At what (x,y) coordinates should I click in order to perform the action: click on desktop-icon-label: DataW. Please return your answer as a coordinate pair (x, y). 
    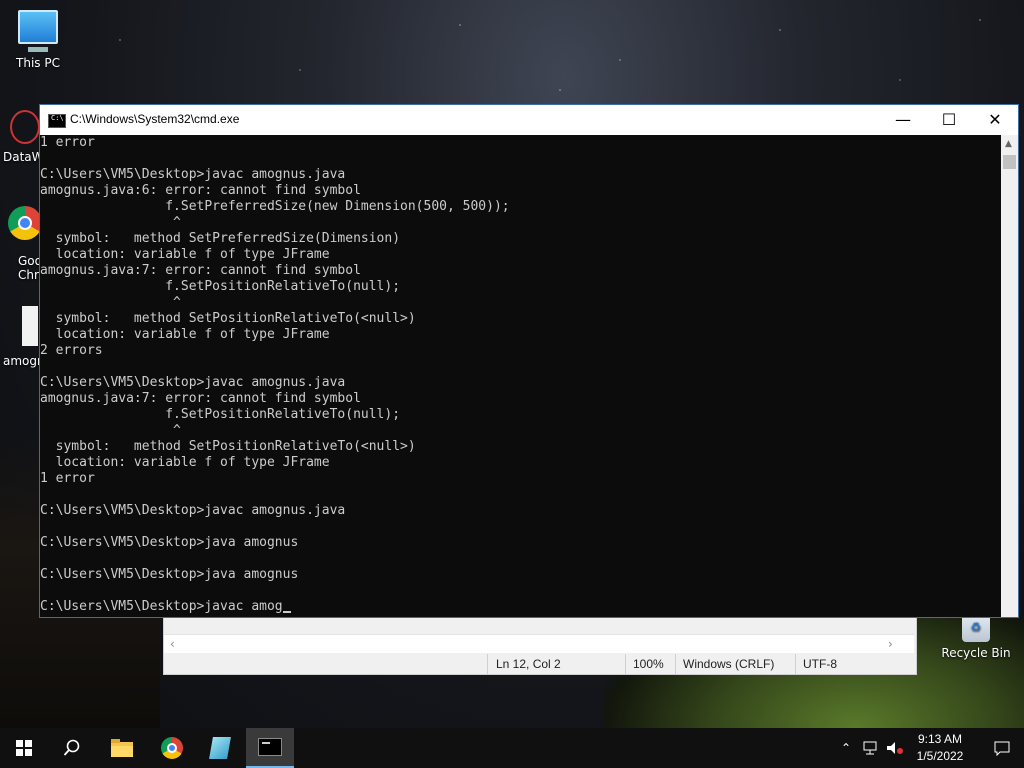
    Looking at the image, I should click on (23, 157).